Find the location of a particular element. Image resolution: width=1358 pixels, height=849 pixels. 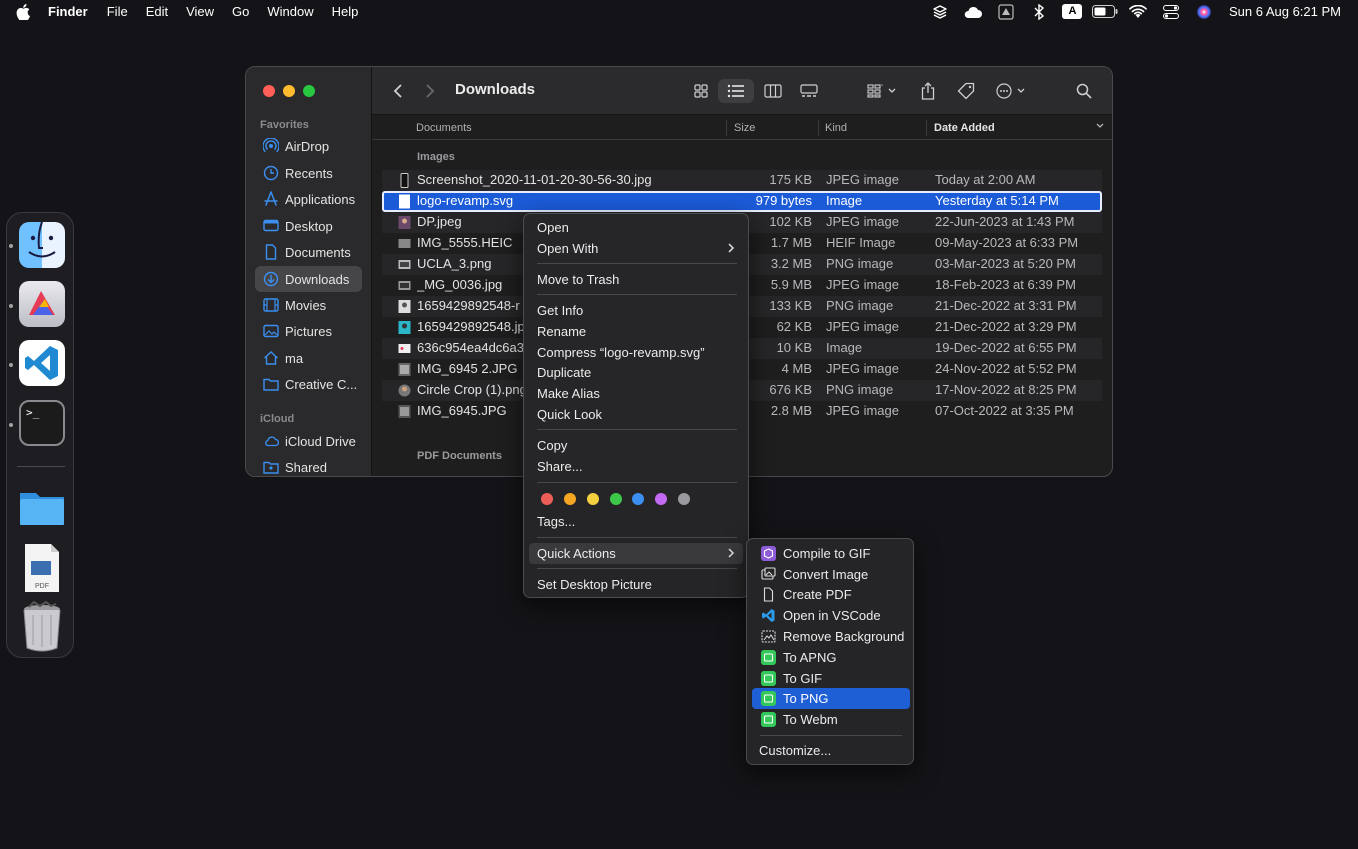

column-view-button is located at coordinates (773, 91).